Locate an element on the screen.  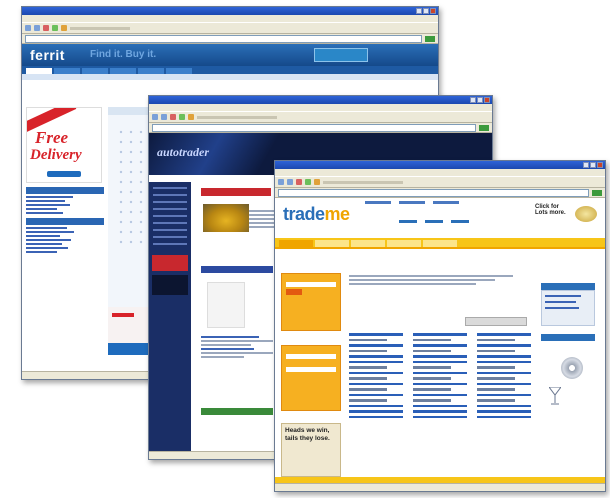
article-link is located at coordinates (230, 337).